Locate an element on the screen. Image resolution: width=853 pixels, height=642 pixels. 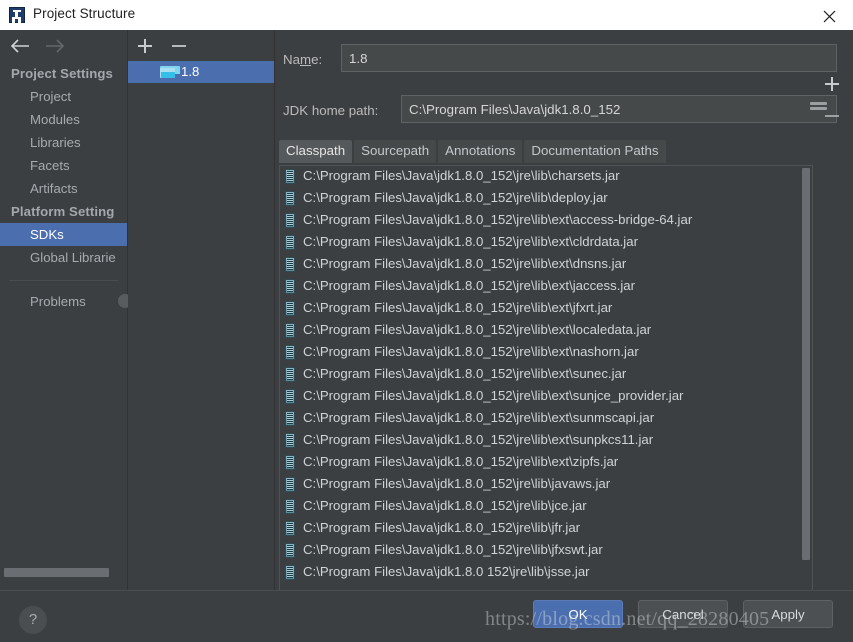
name-label-text: Name: is located at coordinates (303, 59).